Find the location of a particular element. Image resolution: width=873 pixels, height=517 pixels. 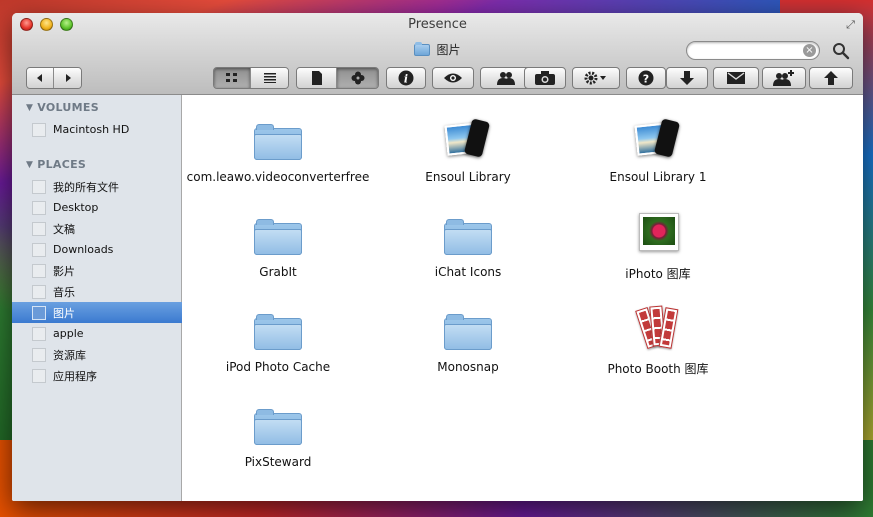

back-button is located at coordinates (40, 78).